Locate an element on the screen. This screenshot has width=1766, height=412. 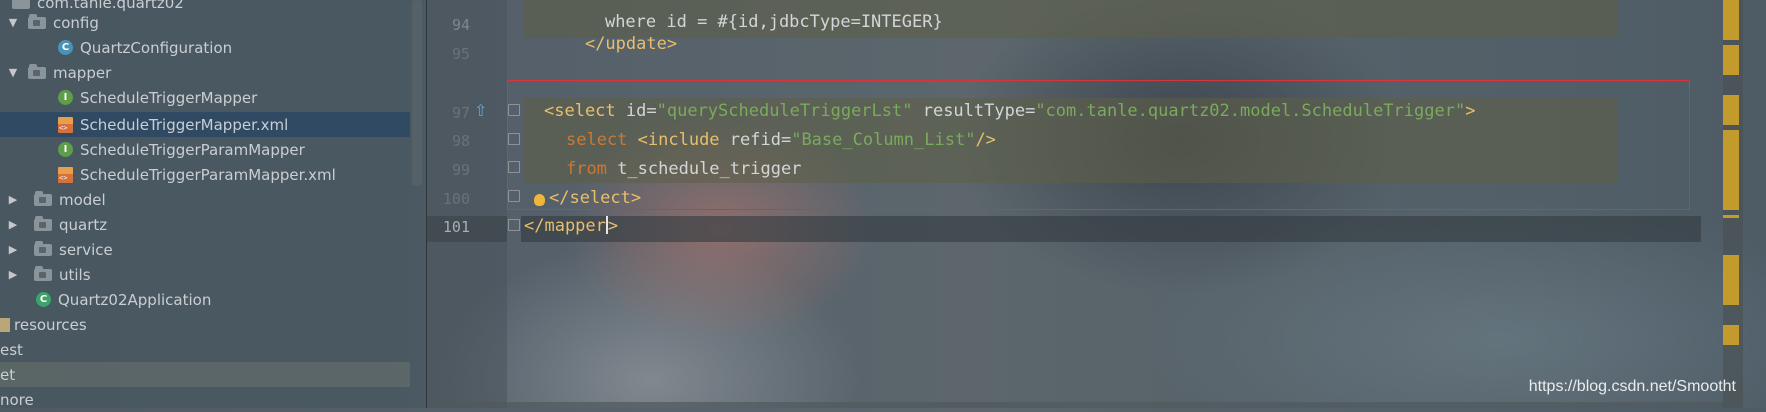
tree-item-label: ScheduleTriggerParamMapper is located at coordinates (192, 149).